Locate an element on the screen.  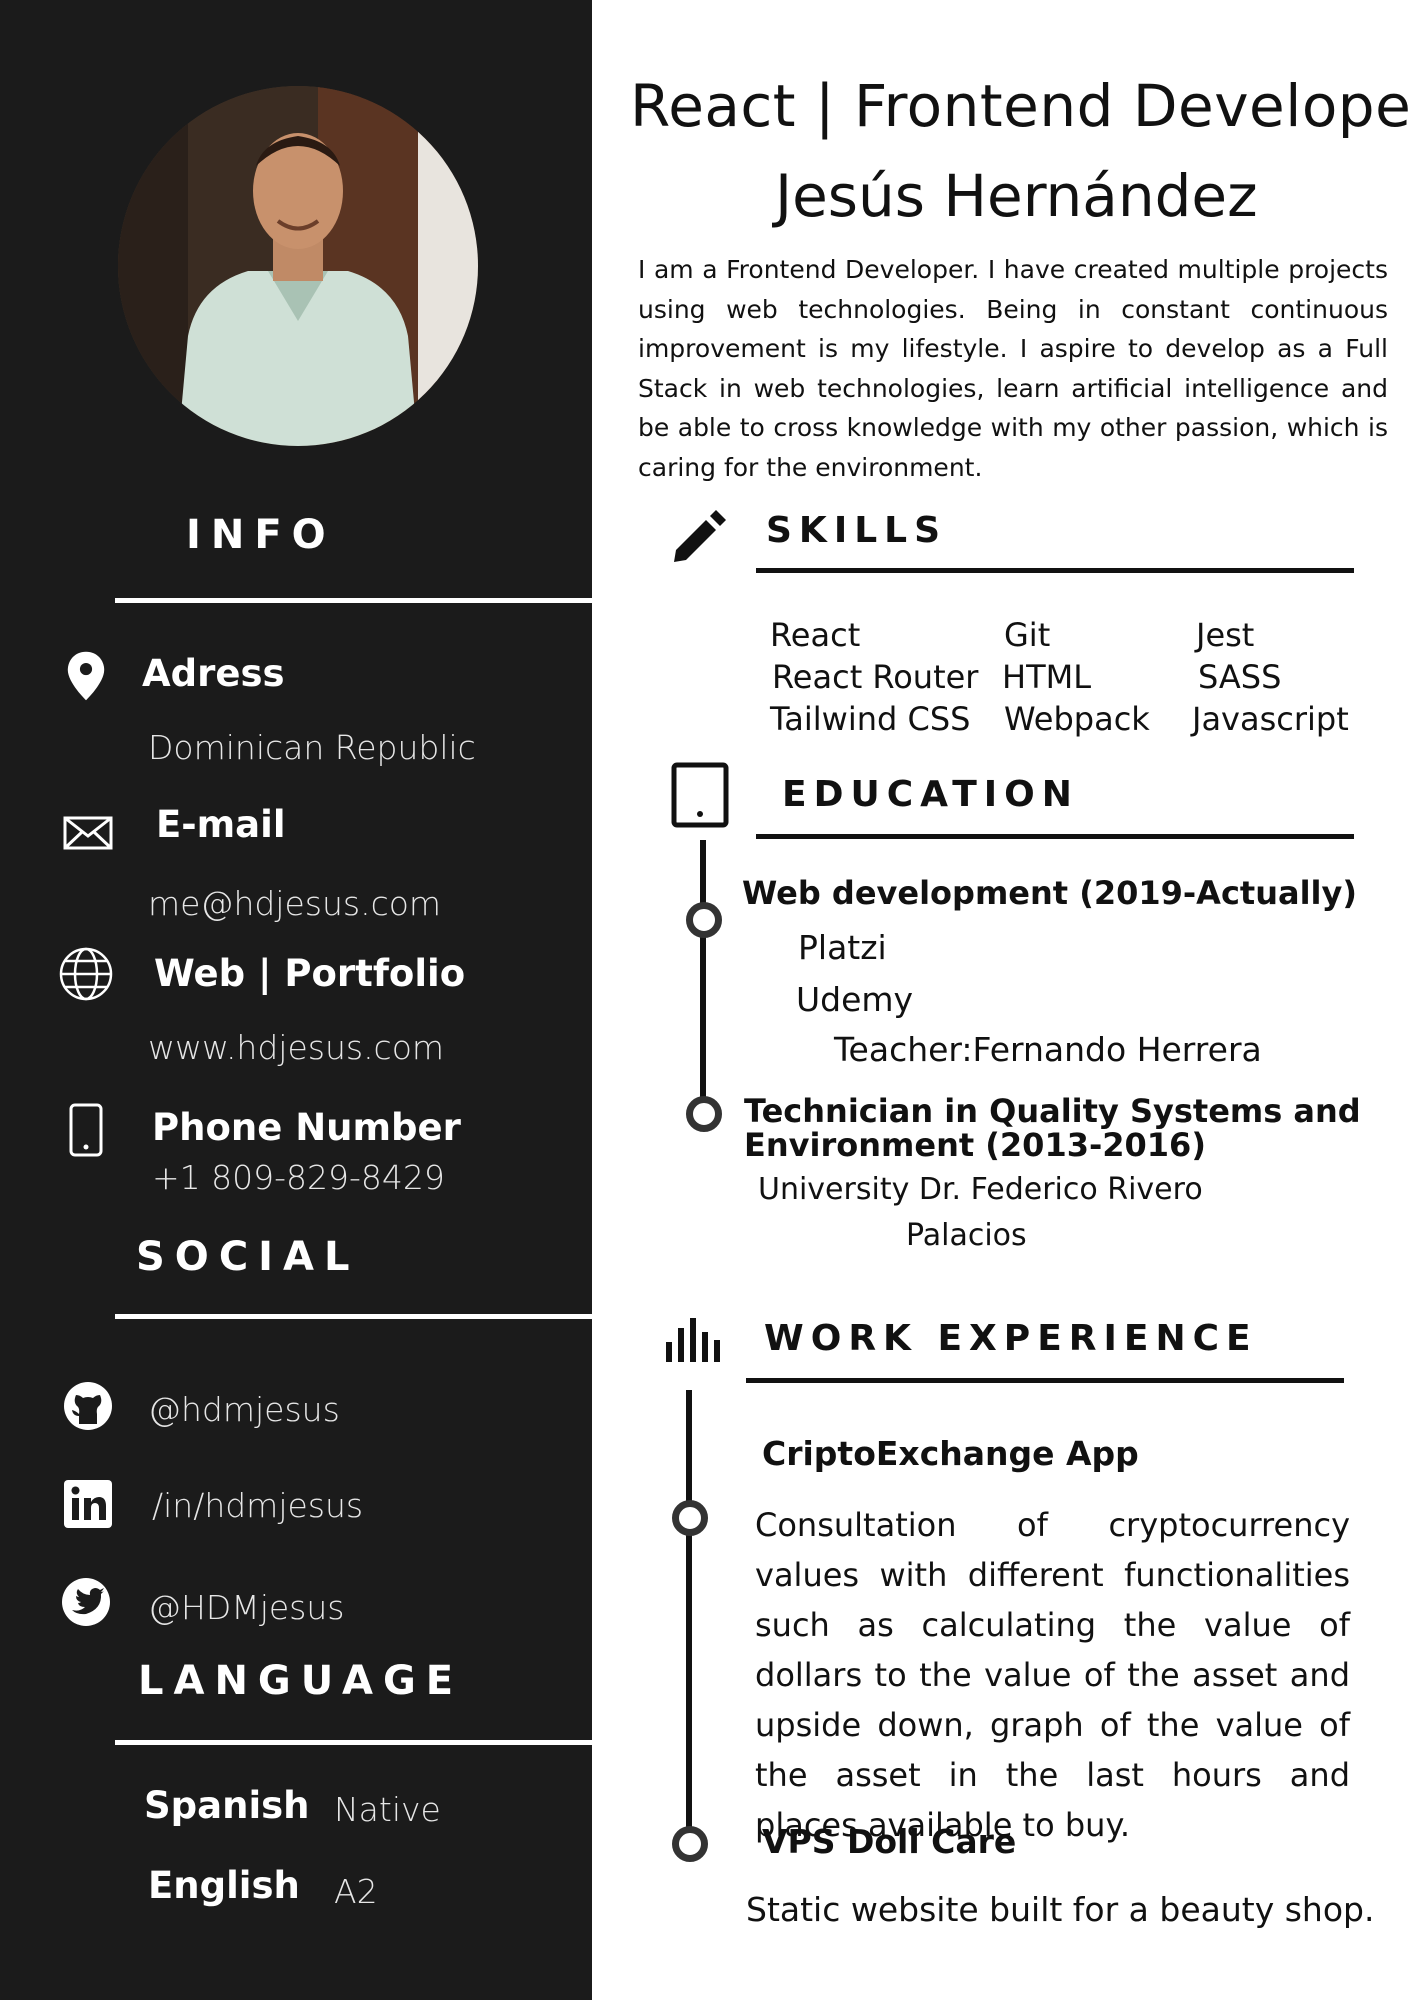
work-divider is located at coordinates (1045, 1380).